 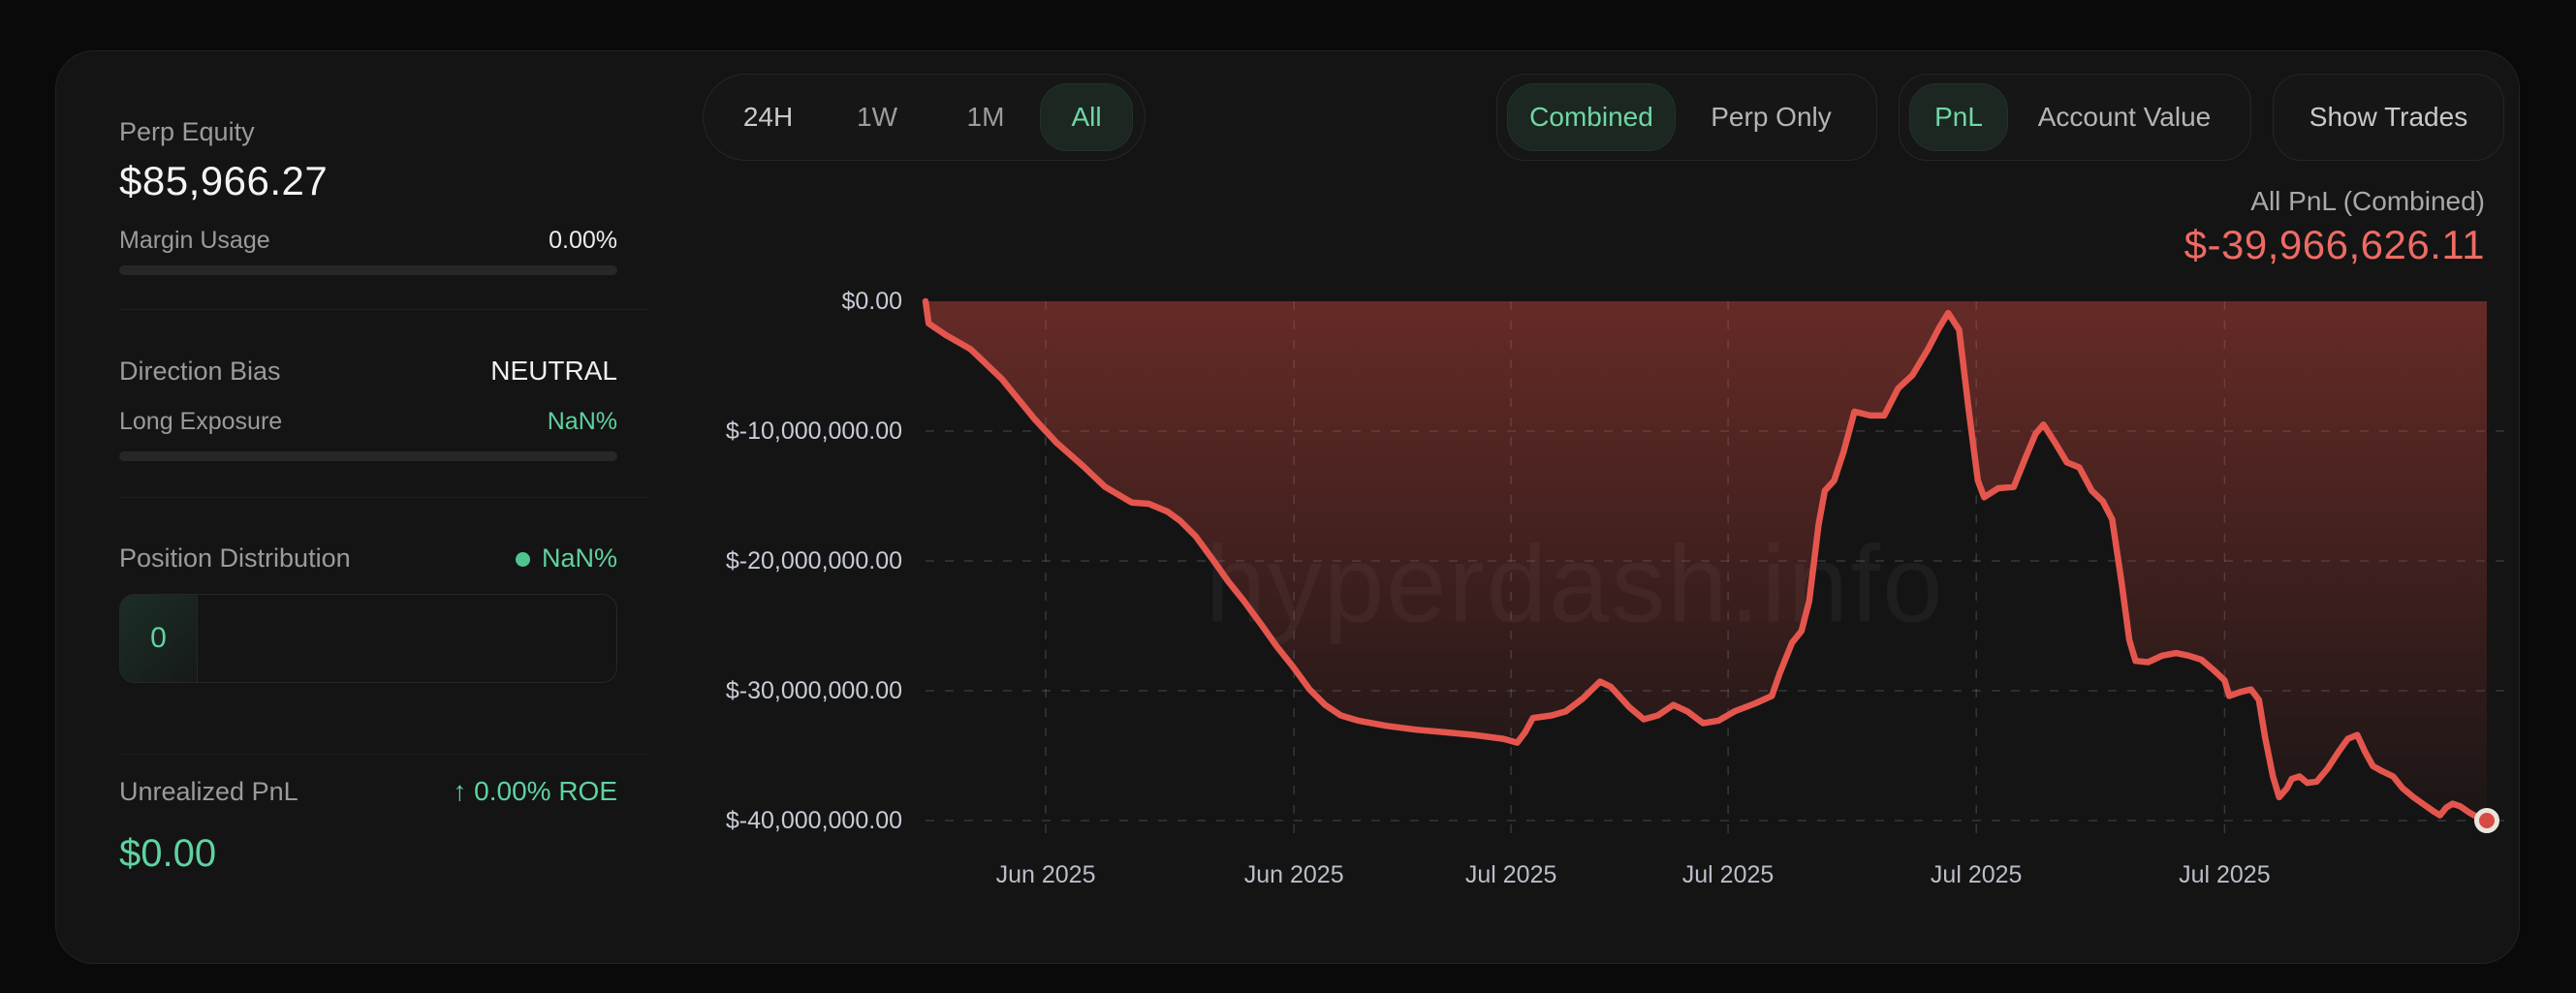 I want to click on roe-value: 0.00% ROE, so click(x=545, y=791).